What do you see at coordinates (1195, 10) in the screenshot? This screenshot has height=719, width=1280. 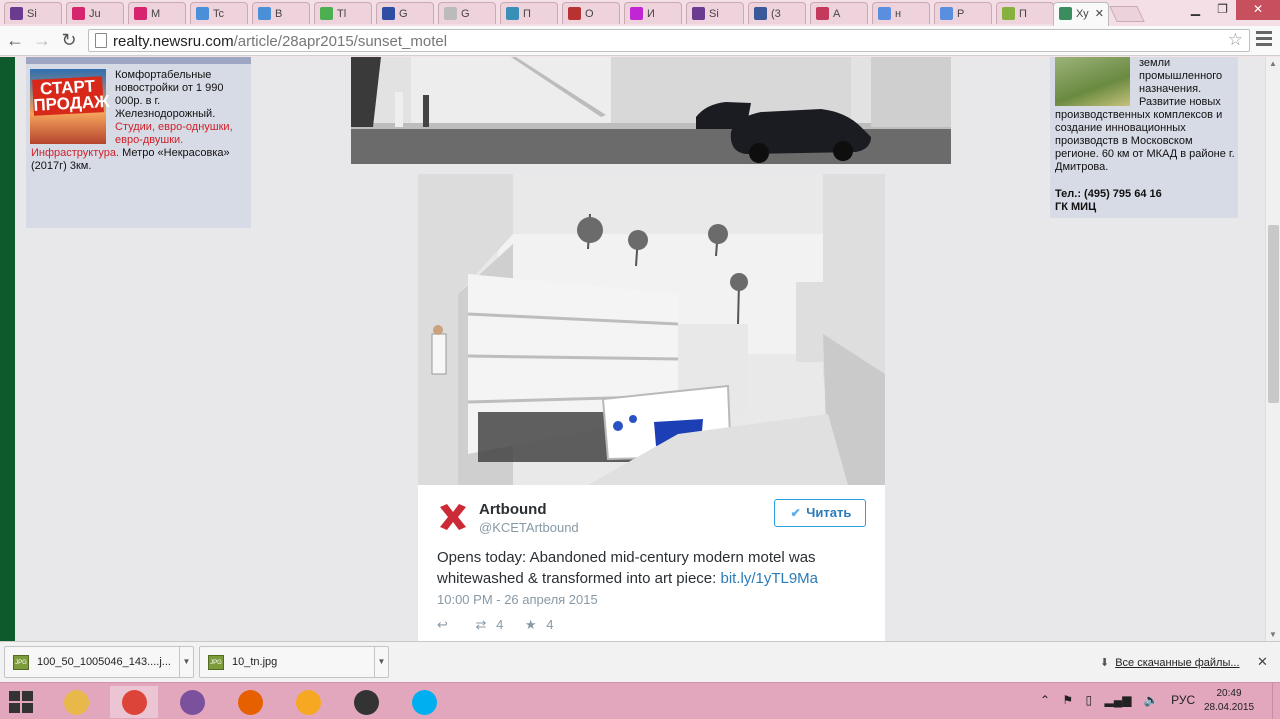 I see `minimize-button: ▁` at bounding box center [1195, 10].